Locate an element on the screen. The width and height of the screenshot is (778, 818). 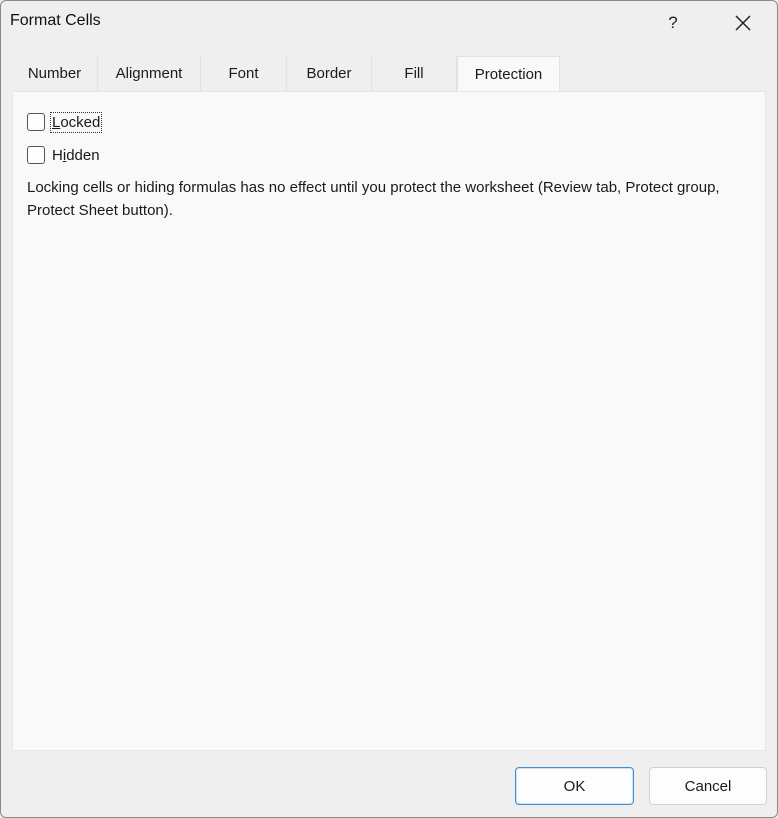
locked-checkbox is located at coordinates (36, 122).